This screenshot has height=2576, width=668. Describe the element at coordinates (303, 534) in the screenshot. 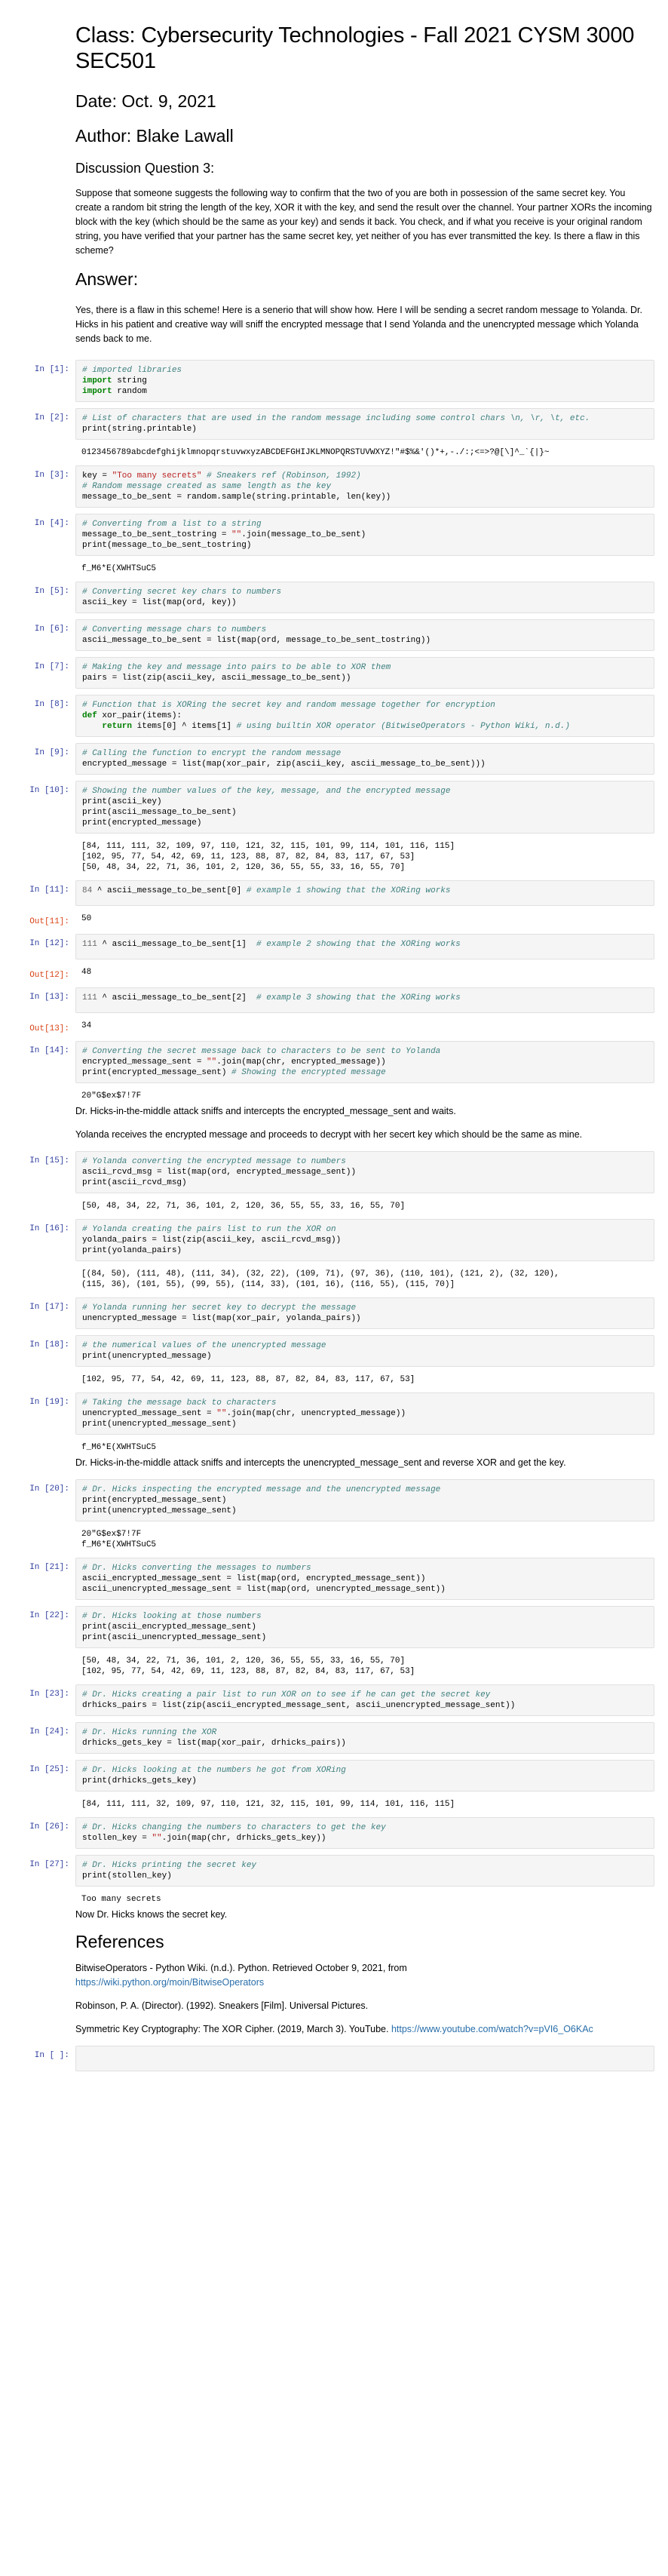

I see `code-line: .join(message_to_be_sent)` at that location.